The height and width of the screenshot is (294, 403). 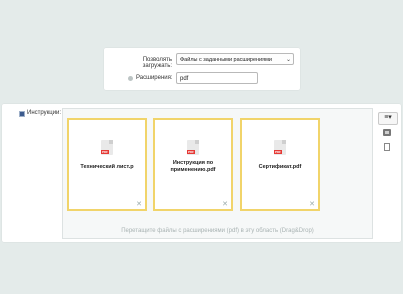 What do you see at coordinates (217, 78) in the screenshot?
I see `extensions-input: pdf` at bounding box center [217, 78].